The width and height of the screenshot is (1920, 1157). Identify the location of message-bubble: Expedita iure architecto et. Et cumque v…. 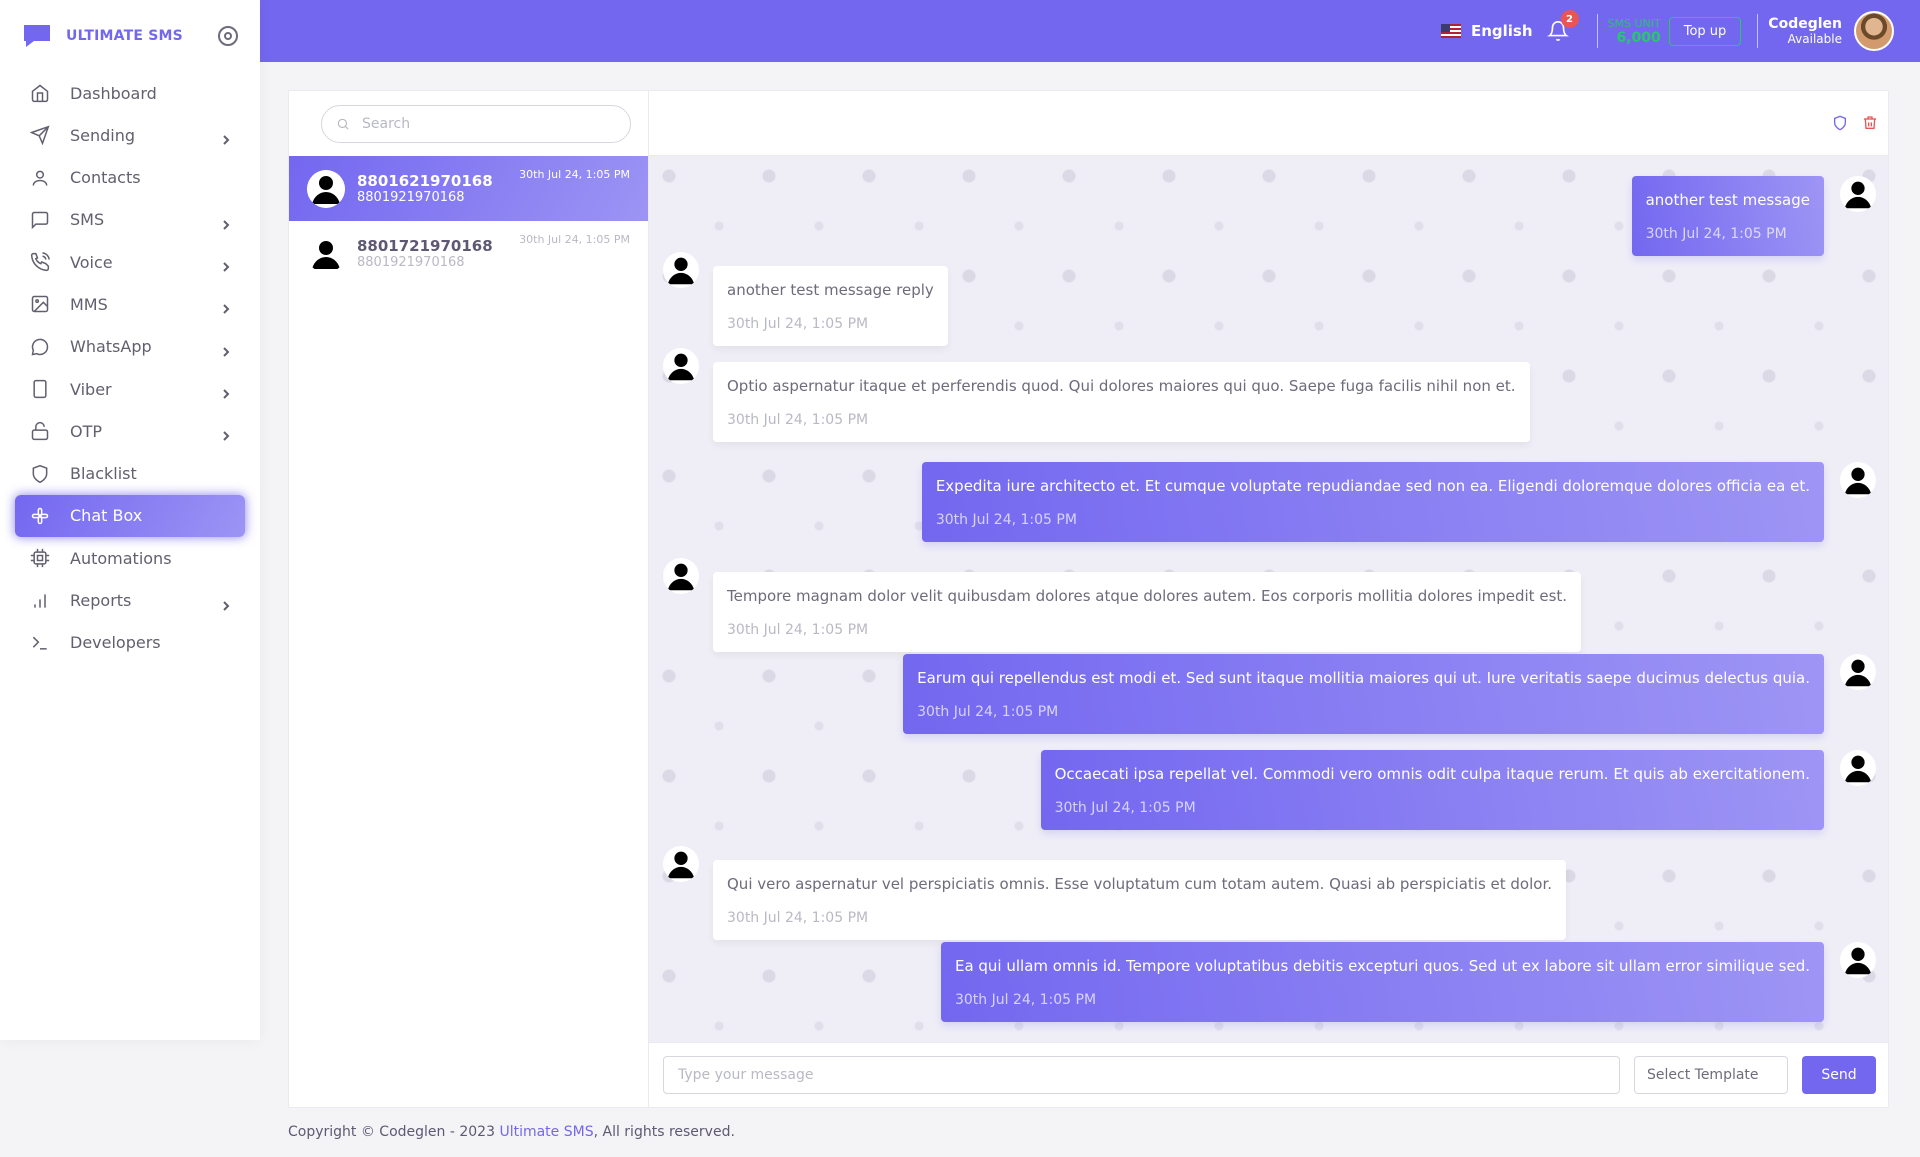
(1372, 502).